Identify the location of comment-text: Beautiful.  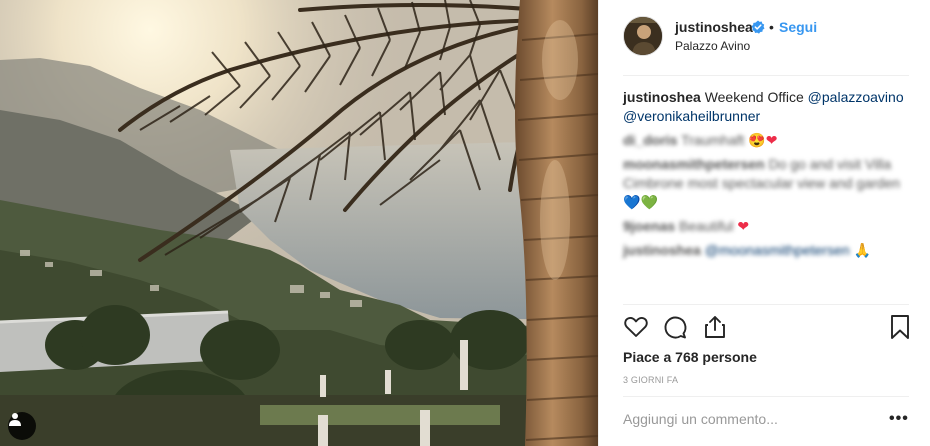
(706, 226).